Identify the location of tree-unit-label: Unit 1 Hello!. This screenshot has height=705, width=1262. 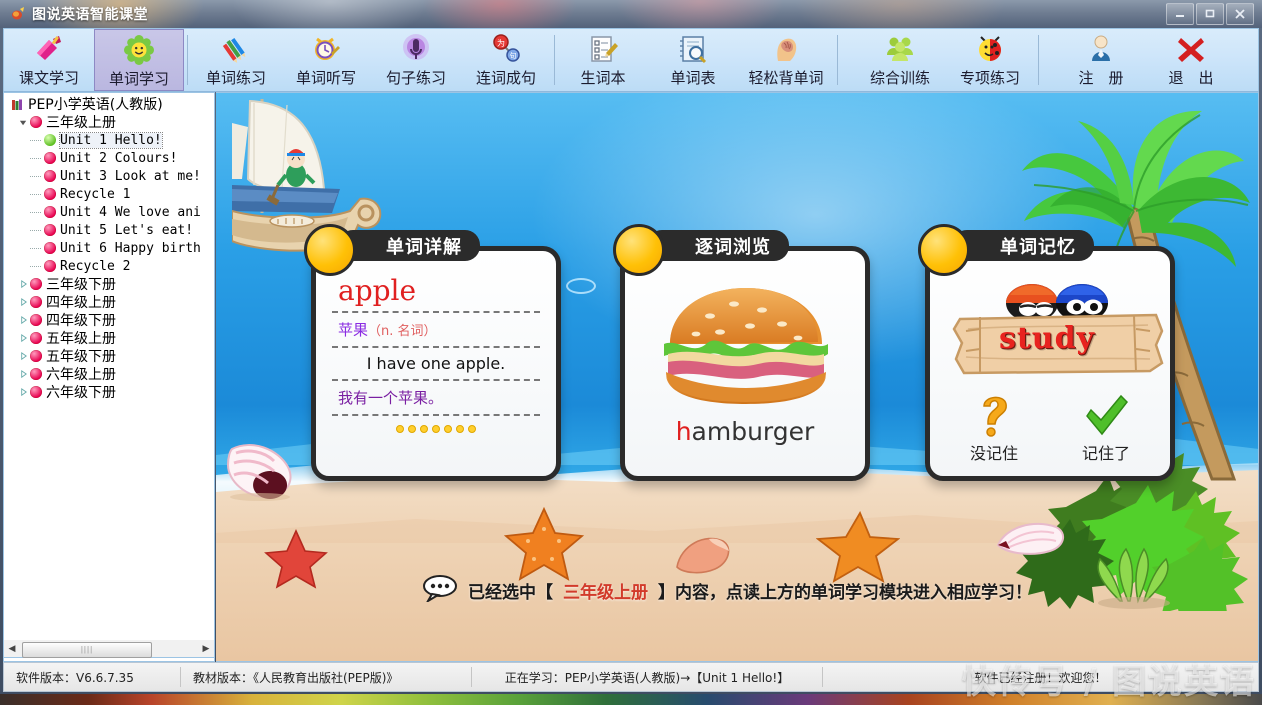
(111, 140).